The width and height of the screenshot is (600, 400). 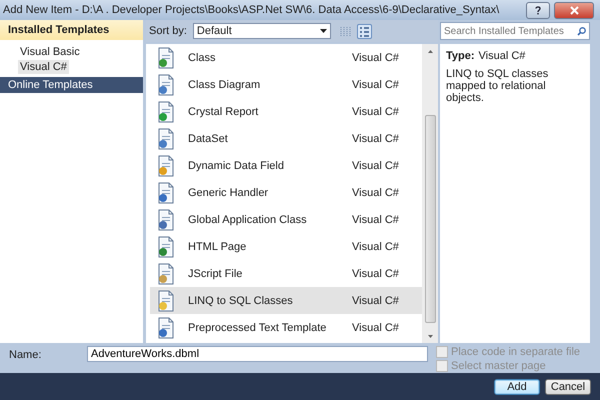 I want to click on sidebar-header: Online Templates, so click(x=71, y=85).